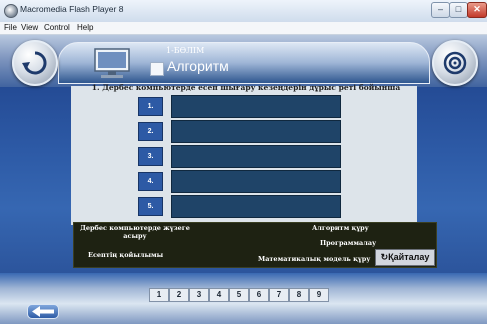 Image resolution: width=487 pixels, height=324 pixels. What do you see at coordinates (279, 295) in the screenshot?
I see `page-7: 7` at bounding box center [279, 295].